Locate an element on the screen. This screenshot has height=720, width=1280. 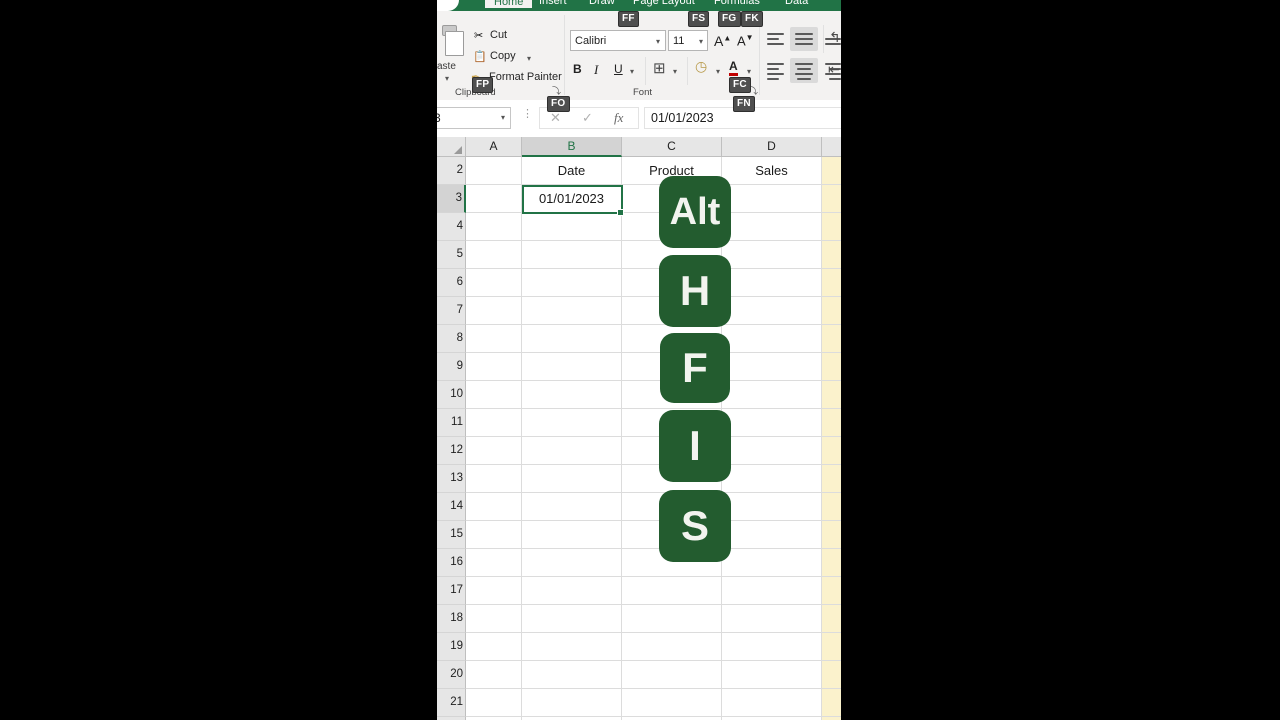
decrease-indent-icon: ⇤ is located at coordinates (834, 69).